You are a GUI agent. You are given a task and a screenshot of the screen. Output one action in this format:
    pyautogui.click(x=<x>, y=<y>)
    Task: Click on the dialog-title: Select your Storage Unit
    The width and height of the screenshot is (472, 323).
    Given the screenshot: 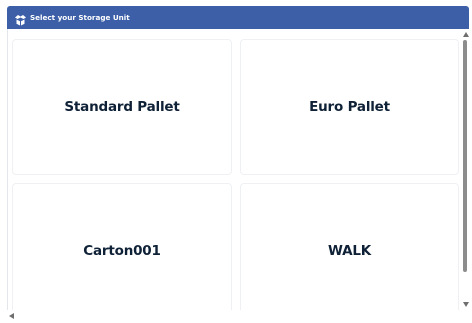 What is the action you would take?
    pyautogui.click(x=80, y=17)
    